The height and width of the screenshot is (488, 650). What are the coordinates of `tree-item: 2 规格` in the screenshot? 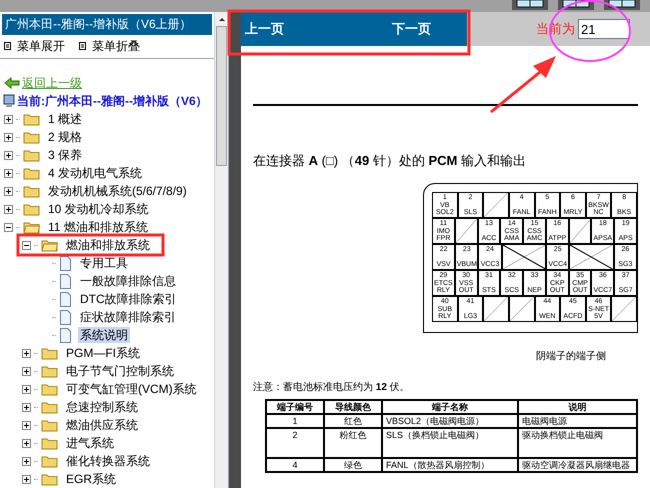 It's located at (65, 137).